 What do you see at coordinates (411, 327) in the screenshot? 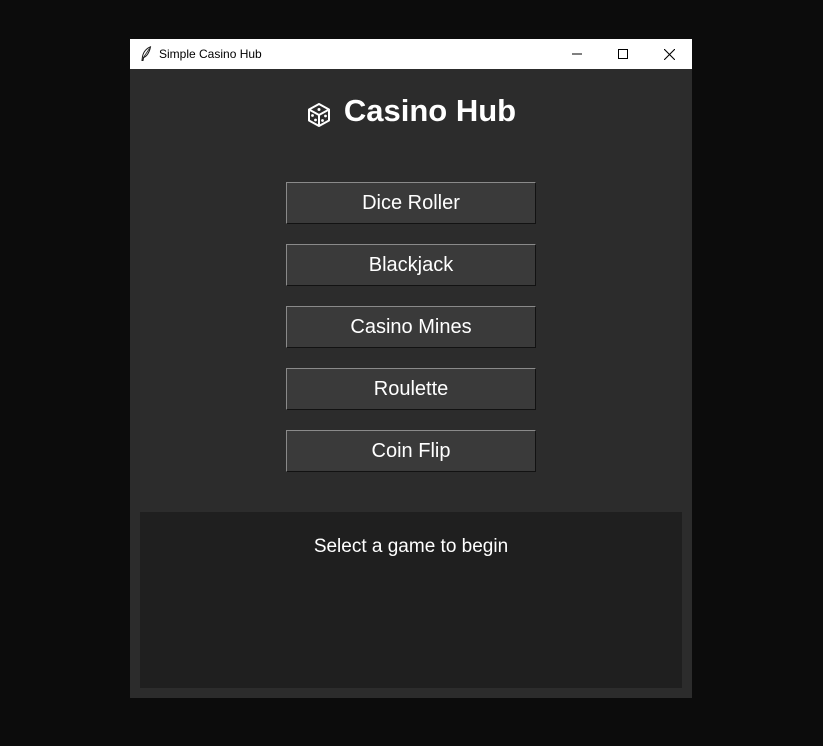
I see `casino-mines-button: Casino Mines` at bounding box center [411, 327].